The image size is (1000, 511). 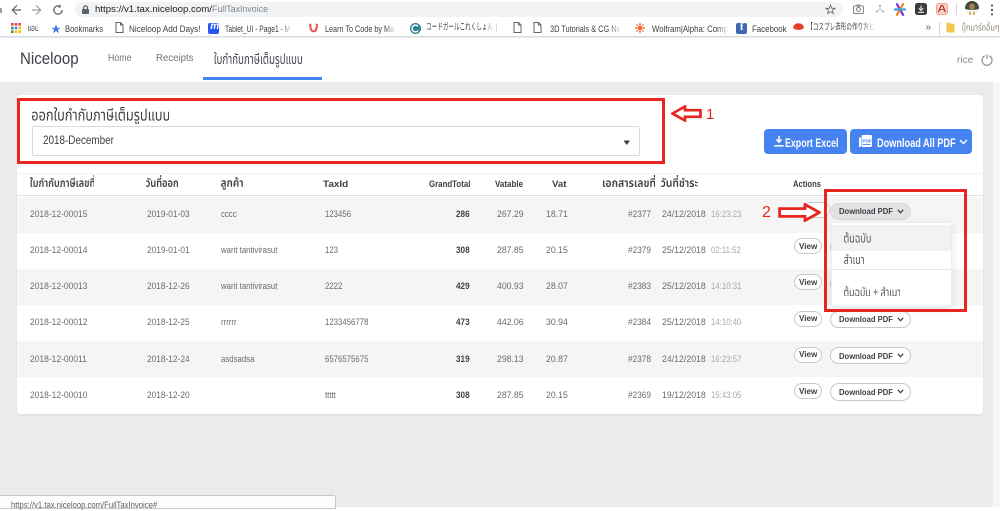 What do you see at coordinates (867, 142) in the screenshot?
I see `svg-text: PDF` at bounding box center [867, 142].